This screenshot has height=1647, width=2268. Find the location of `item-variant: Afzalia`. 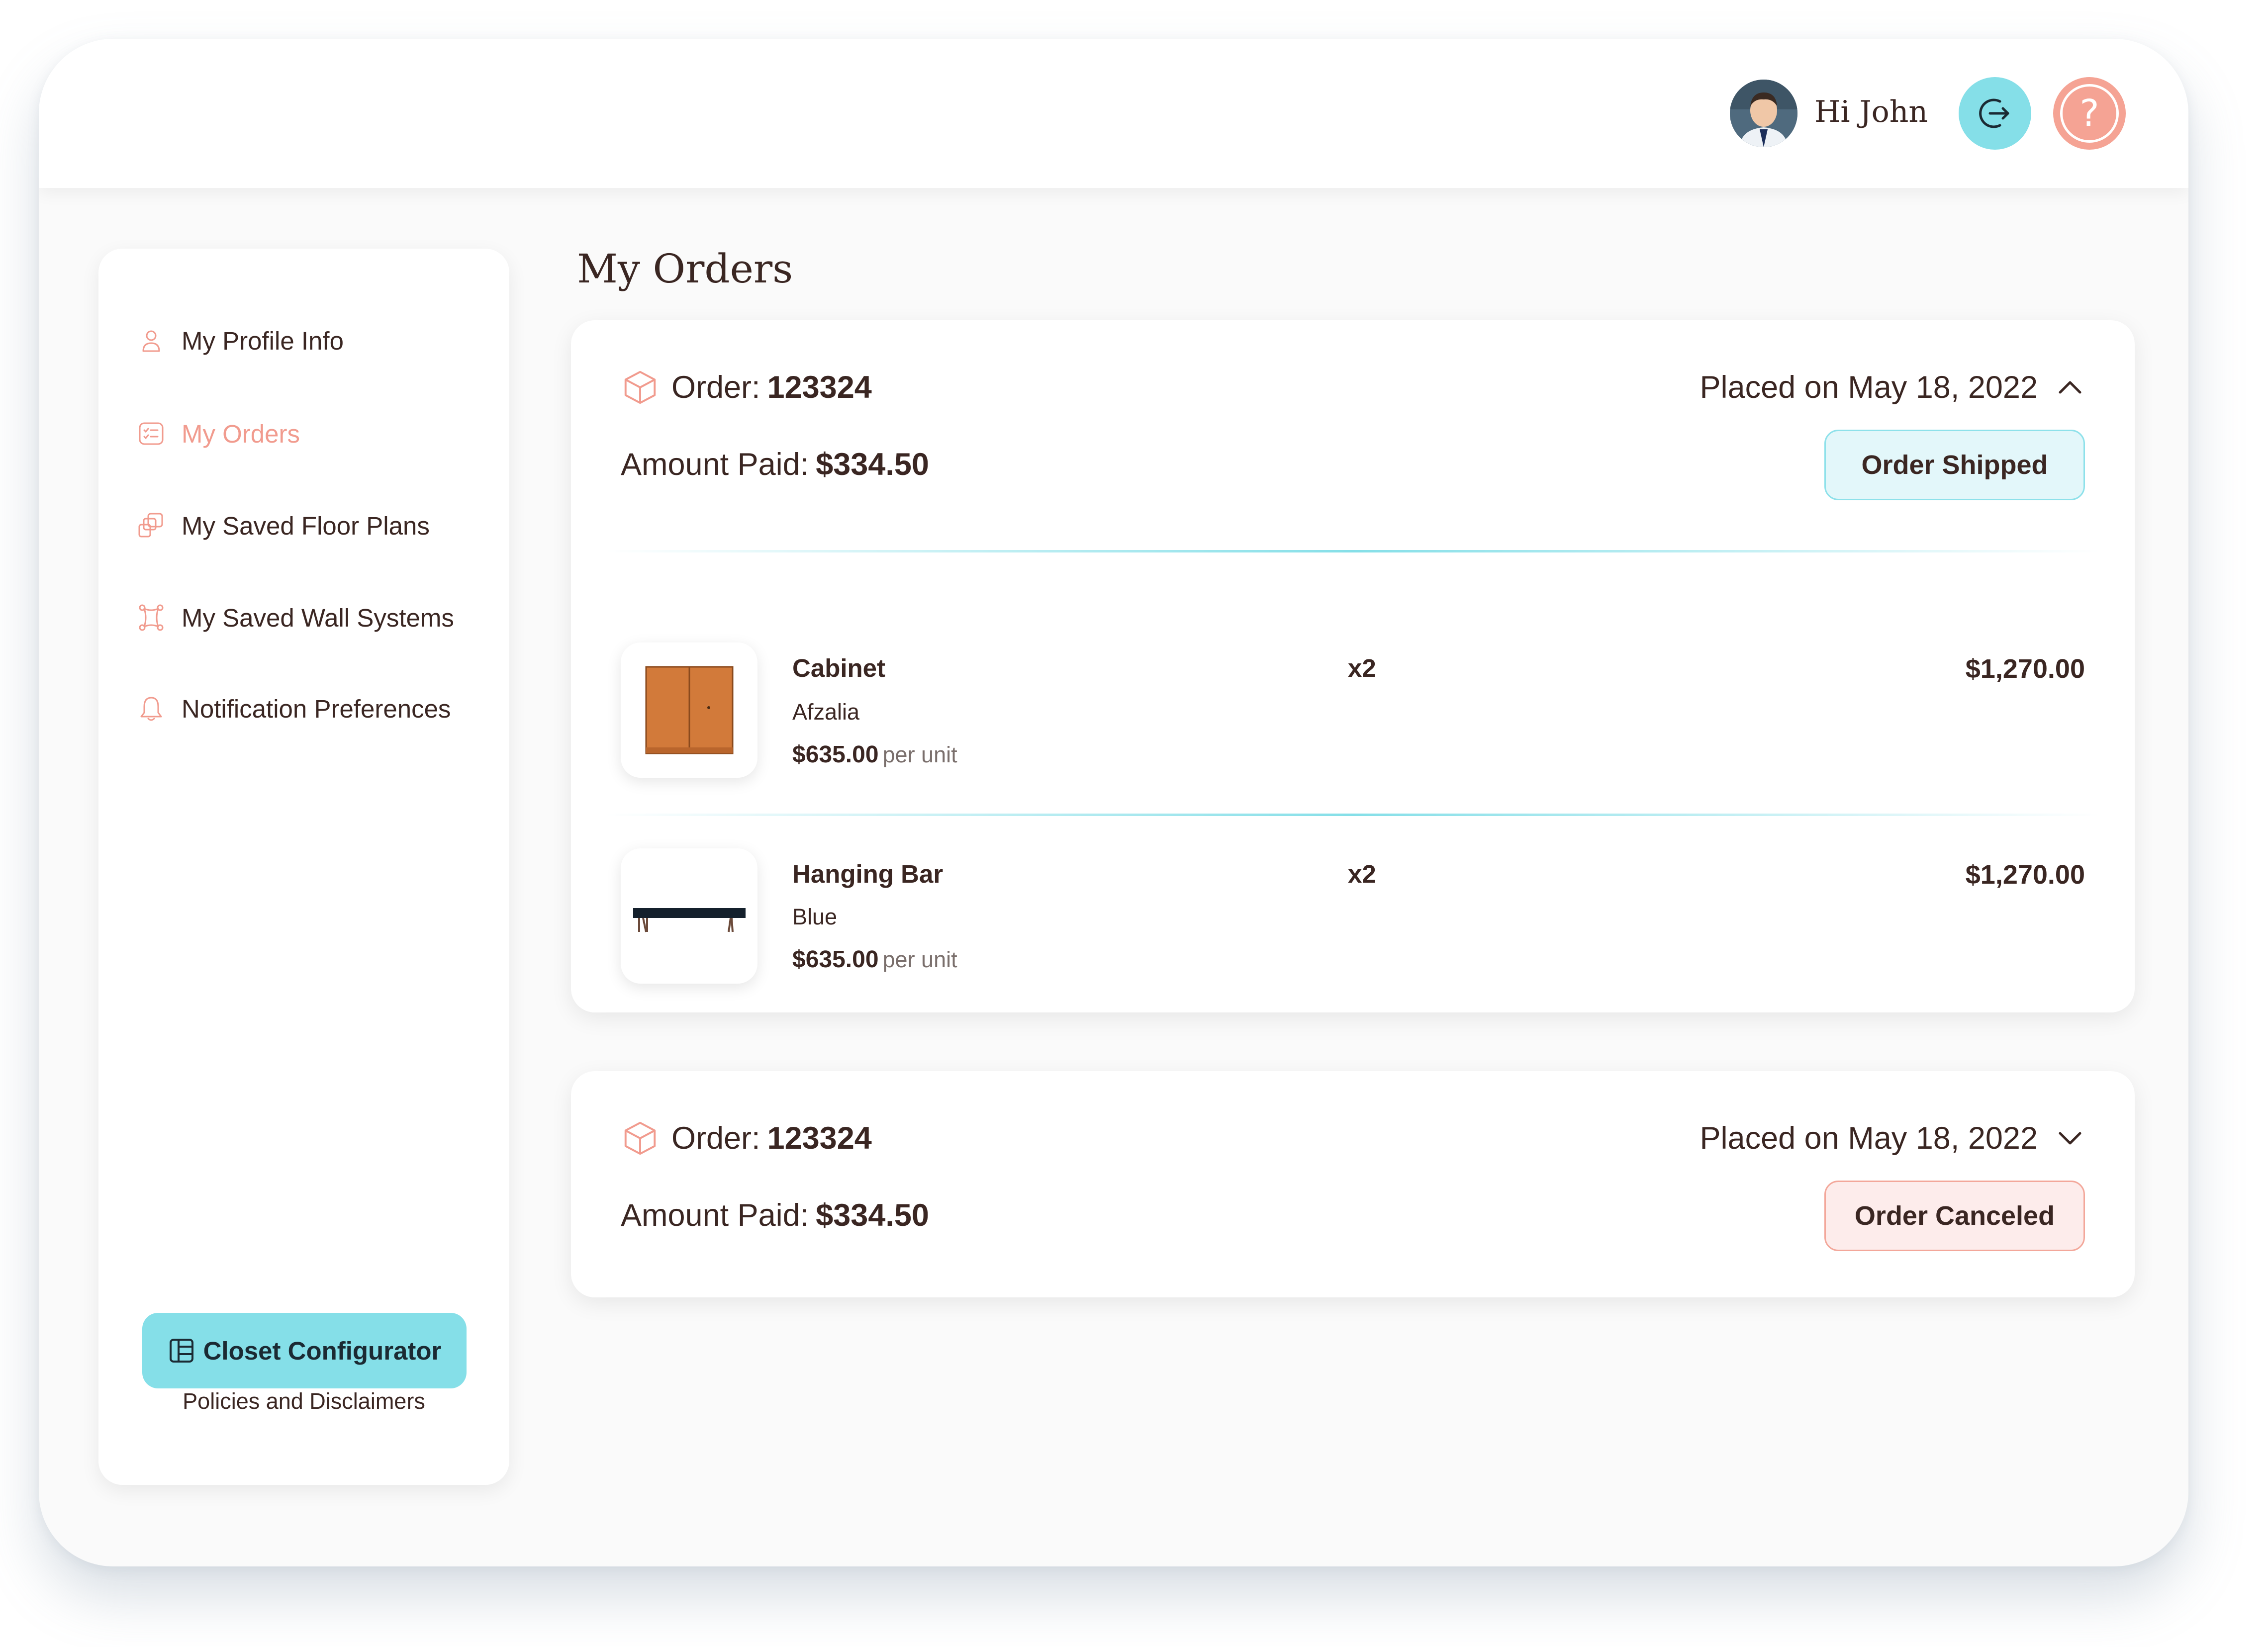

item-variant: Afzalia is located at coordinates (826, 712).